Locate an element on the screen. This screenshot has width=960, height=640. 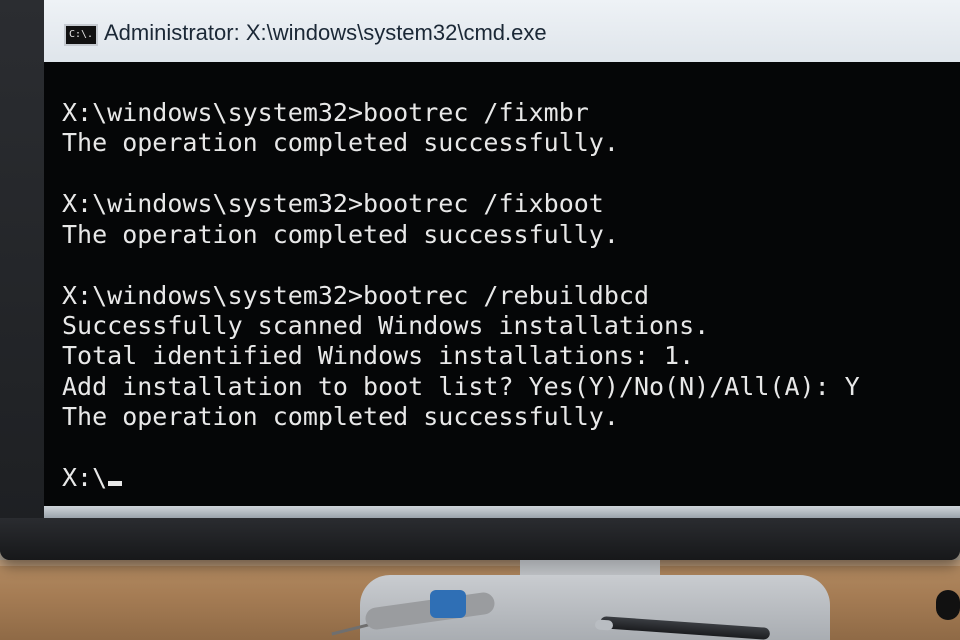
pen-tip is located at coordinates (604, 625).